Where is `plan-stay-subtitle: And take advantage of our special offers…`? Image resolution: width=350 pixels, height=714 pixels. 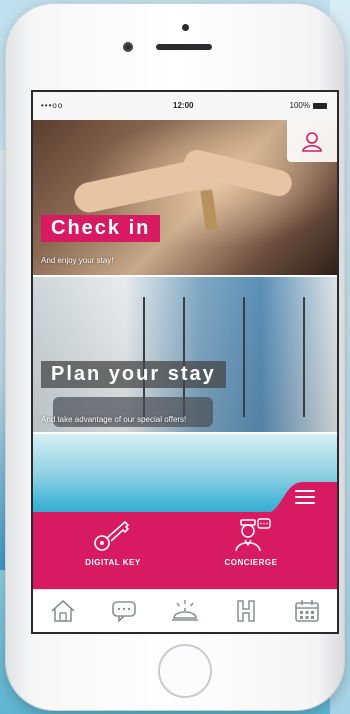
plan-stay-subtitle: And take advantage of our special offers… is located at coordinates (114, 419).